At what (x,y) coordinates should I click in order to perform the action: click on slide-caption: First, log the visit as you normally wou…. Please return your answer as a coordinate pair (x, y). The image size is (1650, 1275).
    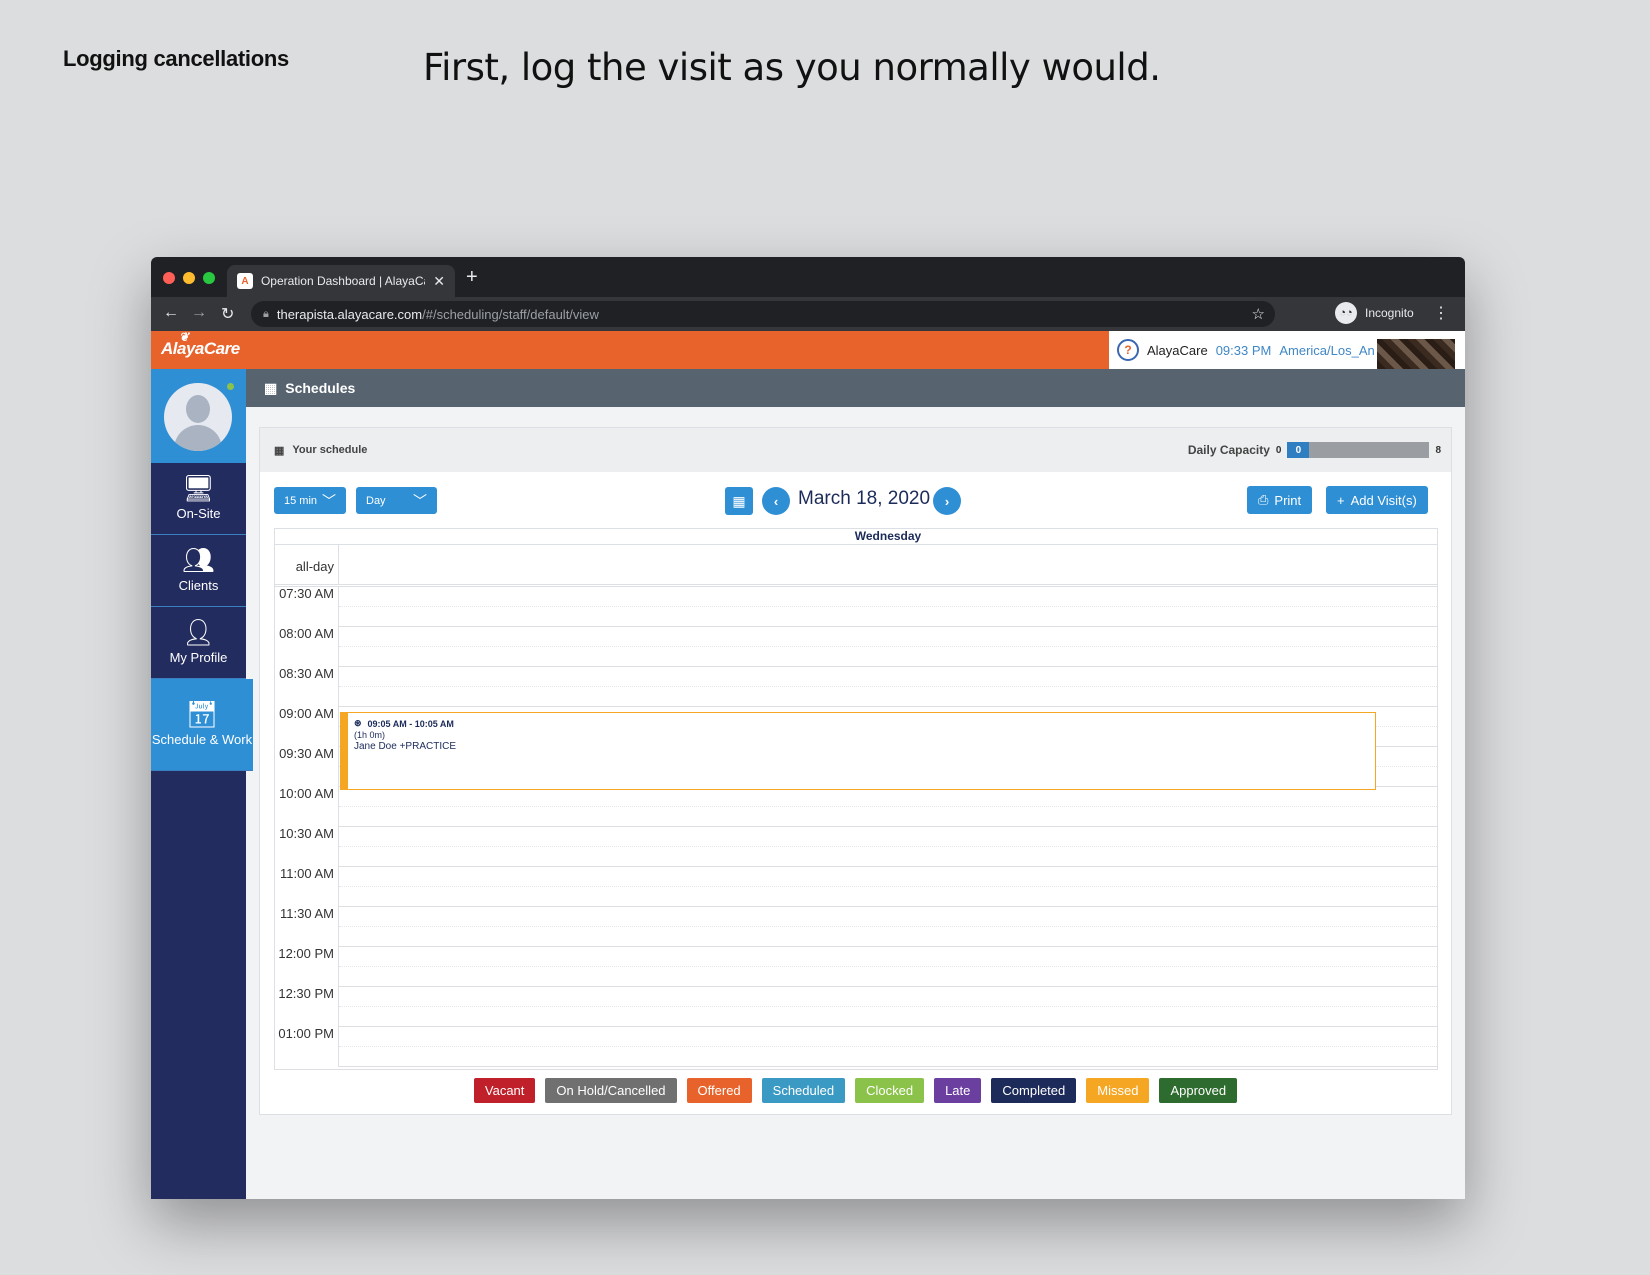
    Looking at the image, I should click on (792, 67).